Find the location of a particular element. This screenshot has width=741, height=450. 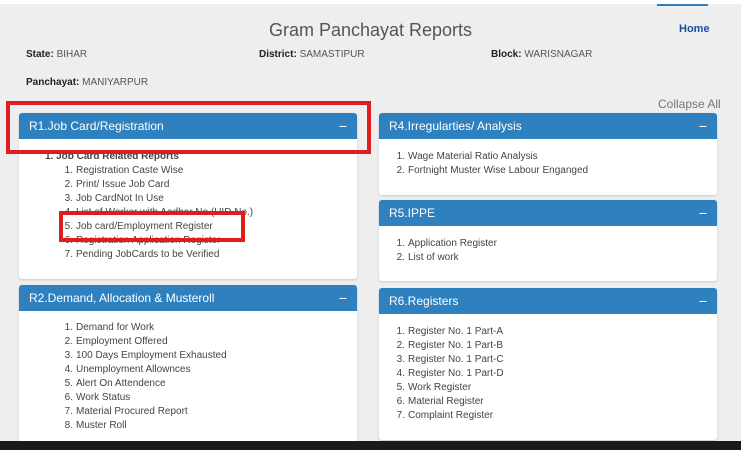

list-item: 1. Wage Material Ratio Analysis is located at coordinates (490, 157).